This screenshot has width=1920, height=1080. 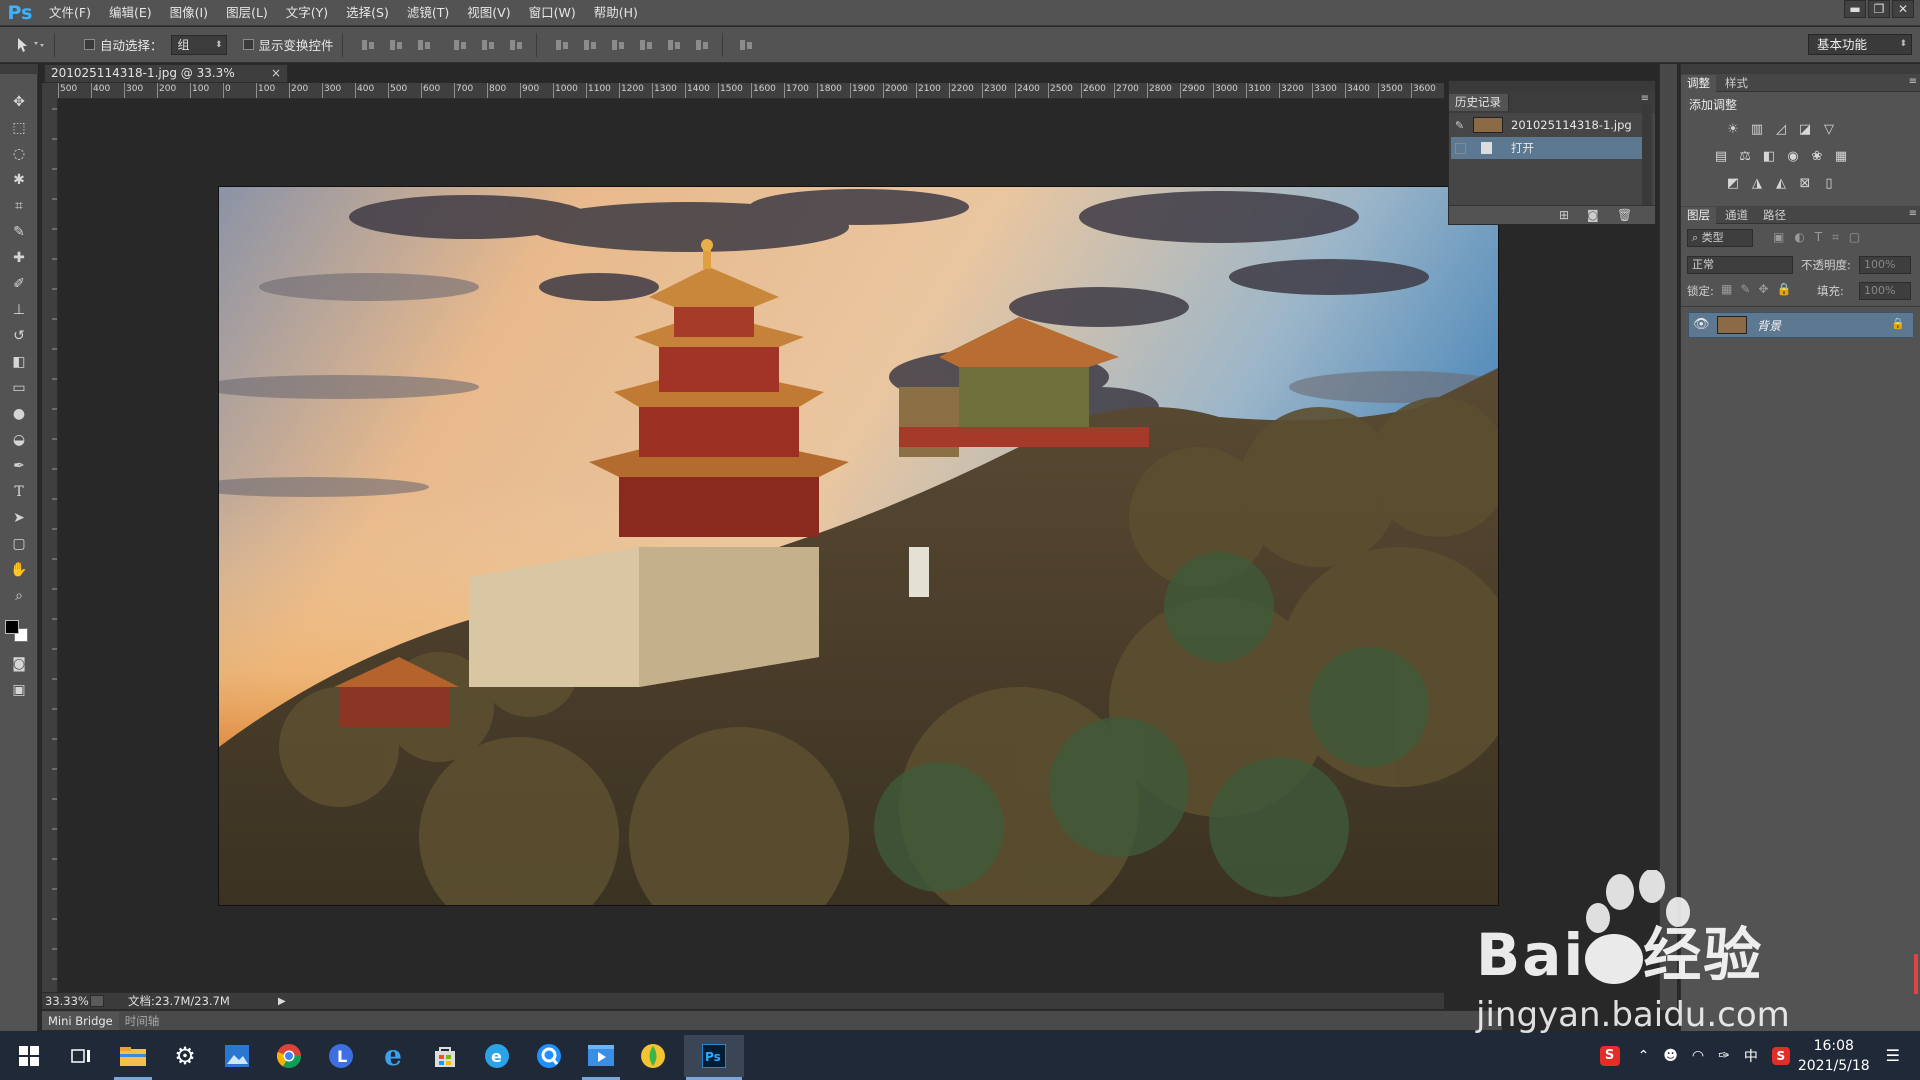 What do you see at coordinates (1757, 130) in the screenshot?
I see `levels-icon: ▥` at bounding box center [1757, 130].